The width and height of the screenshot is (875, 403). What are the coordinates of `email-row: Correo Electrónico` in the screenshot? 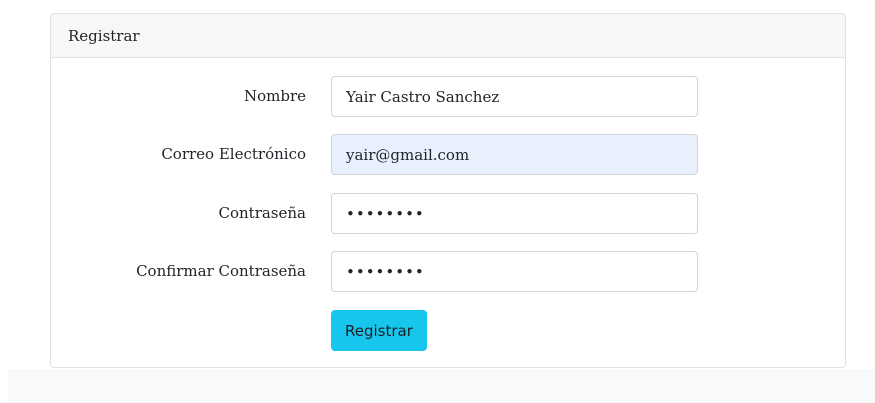 It's located at (448, 154).